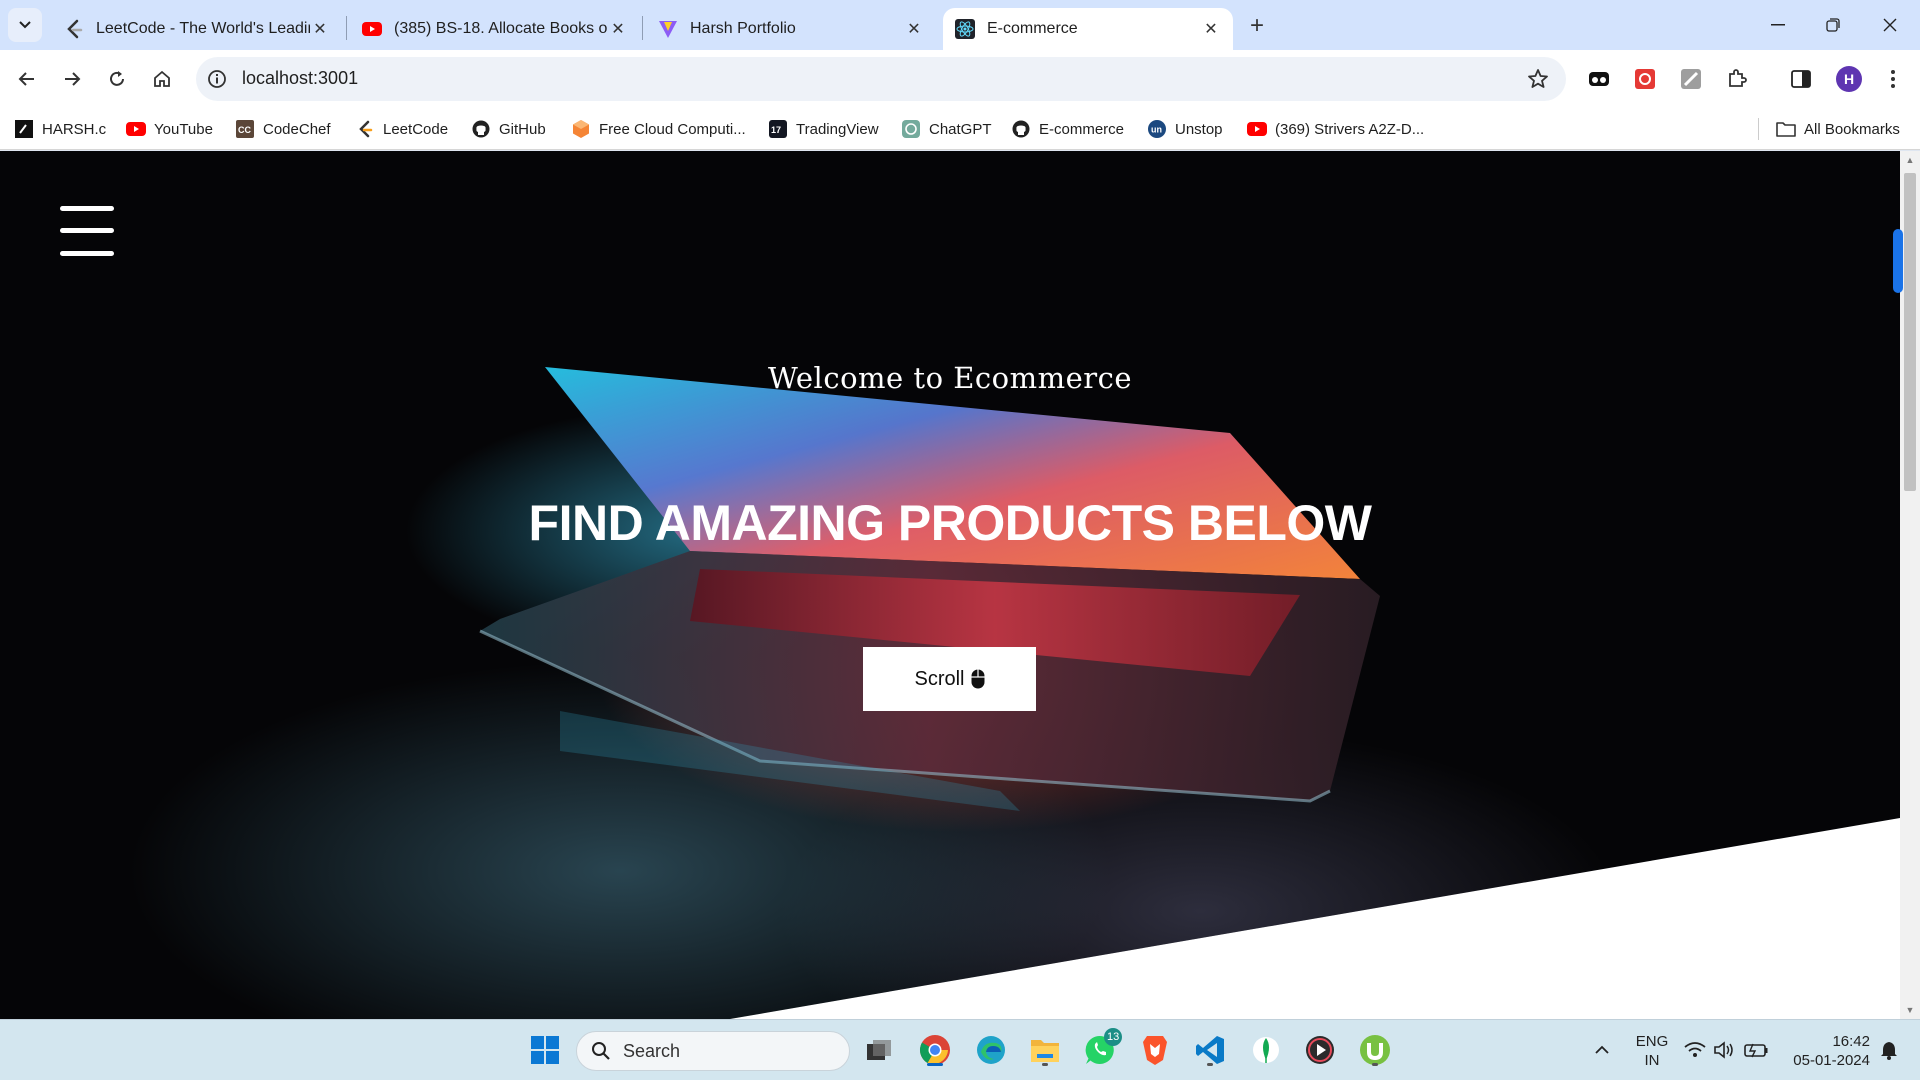 The height and width of the screenshot is (1080, 1920). What do you see at coordinates (416, 129) in the screenshot?
I see `bookmark-label: LeetCode` at bounding box center [416, 129].